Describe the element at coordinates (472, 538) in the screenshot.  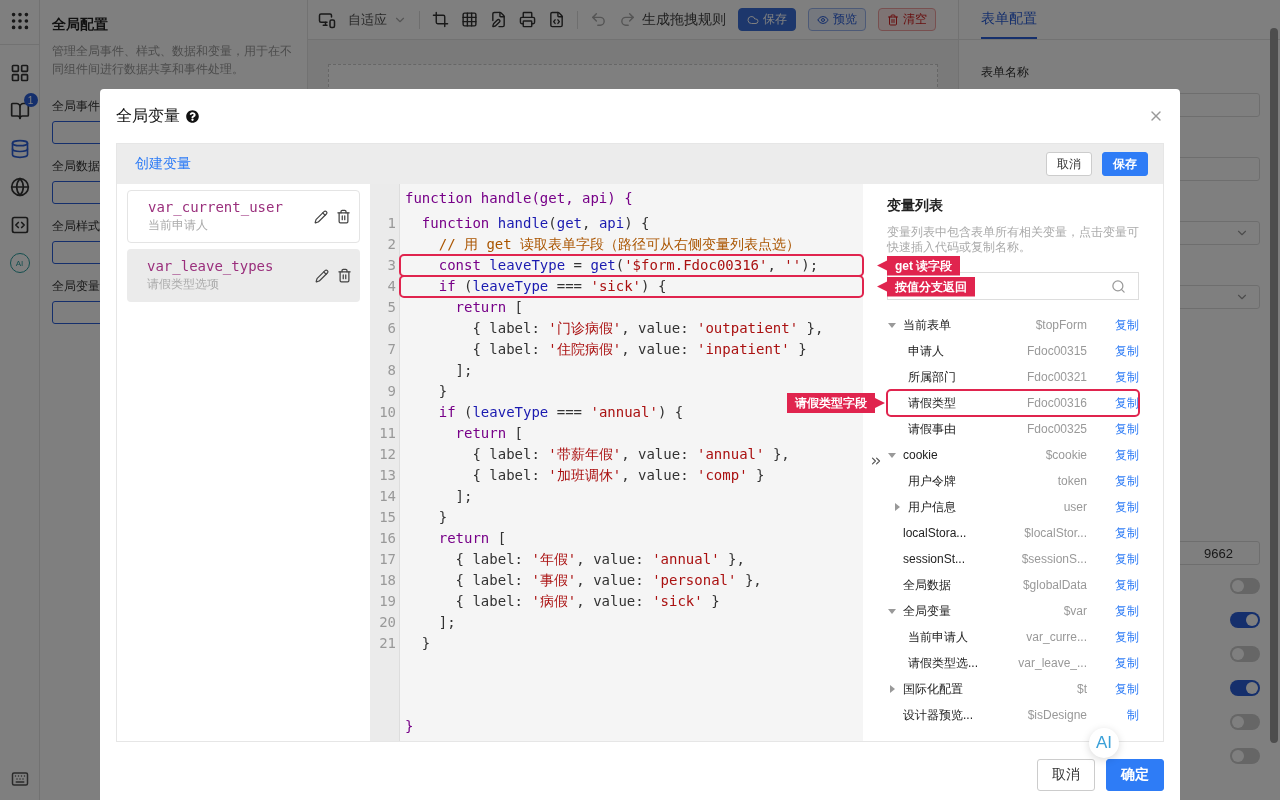
I see `code-line: return [` at that location.